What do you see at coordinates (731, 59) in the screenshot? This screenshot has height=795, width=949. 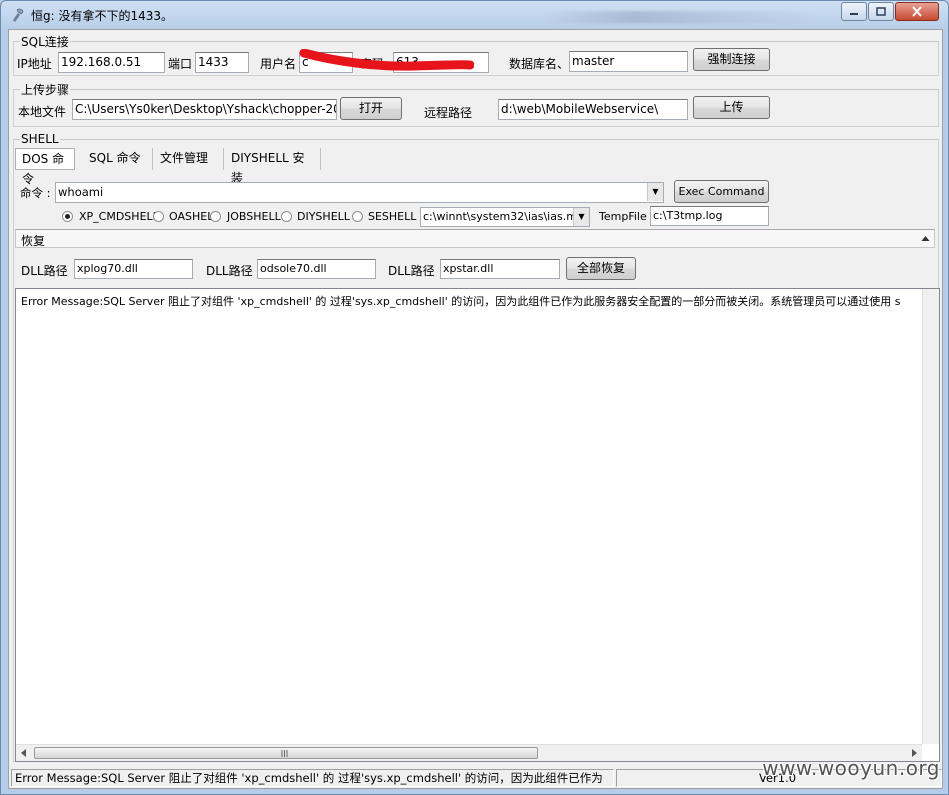 I see `force-connect-button: 强制连接` at bounding box center [731, 59].